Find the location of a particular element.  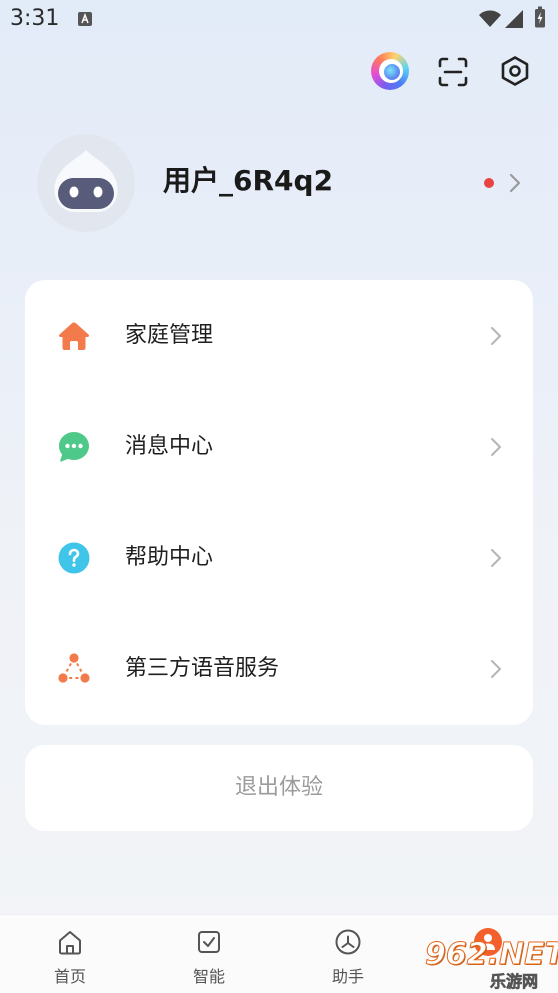

nav-item-home: 首页 is located at coordinates (70, 954).